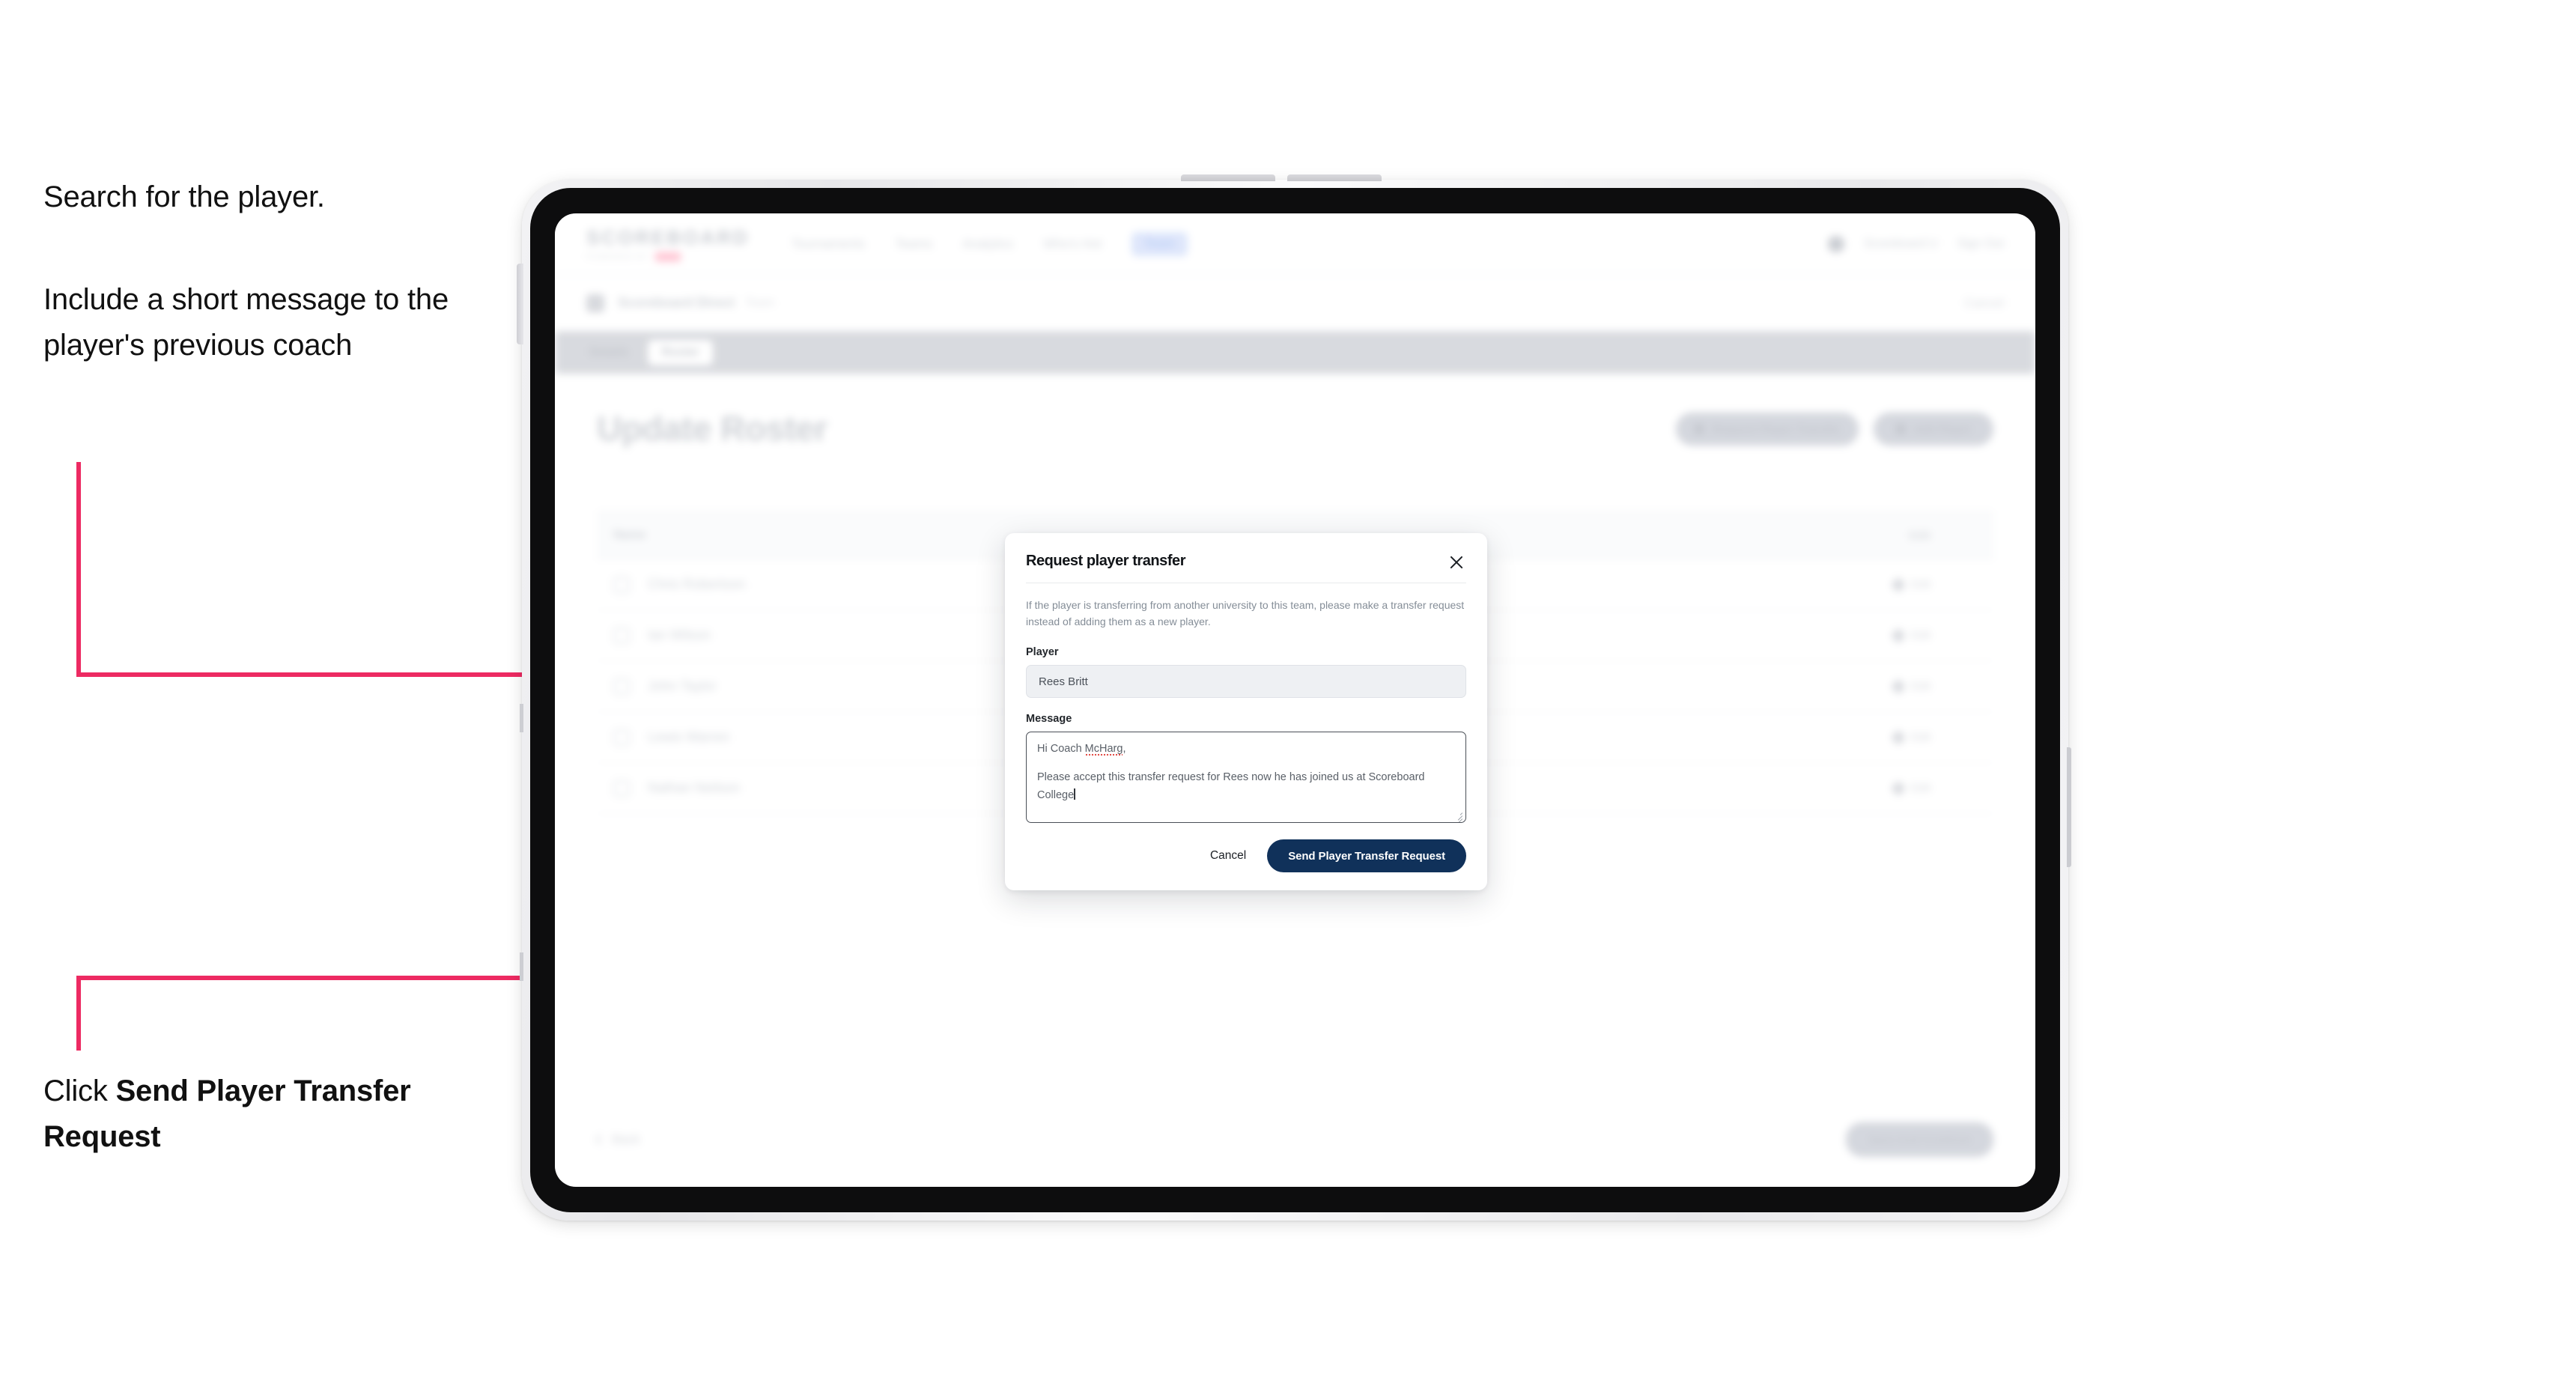  What do you see at coordinates (1246, 750) in the screenshot?
I see `message-line-1: Hi Coach McHarg,` at bounding box center [1246, 750].